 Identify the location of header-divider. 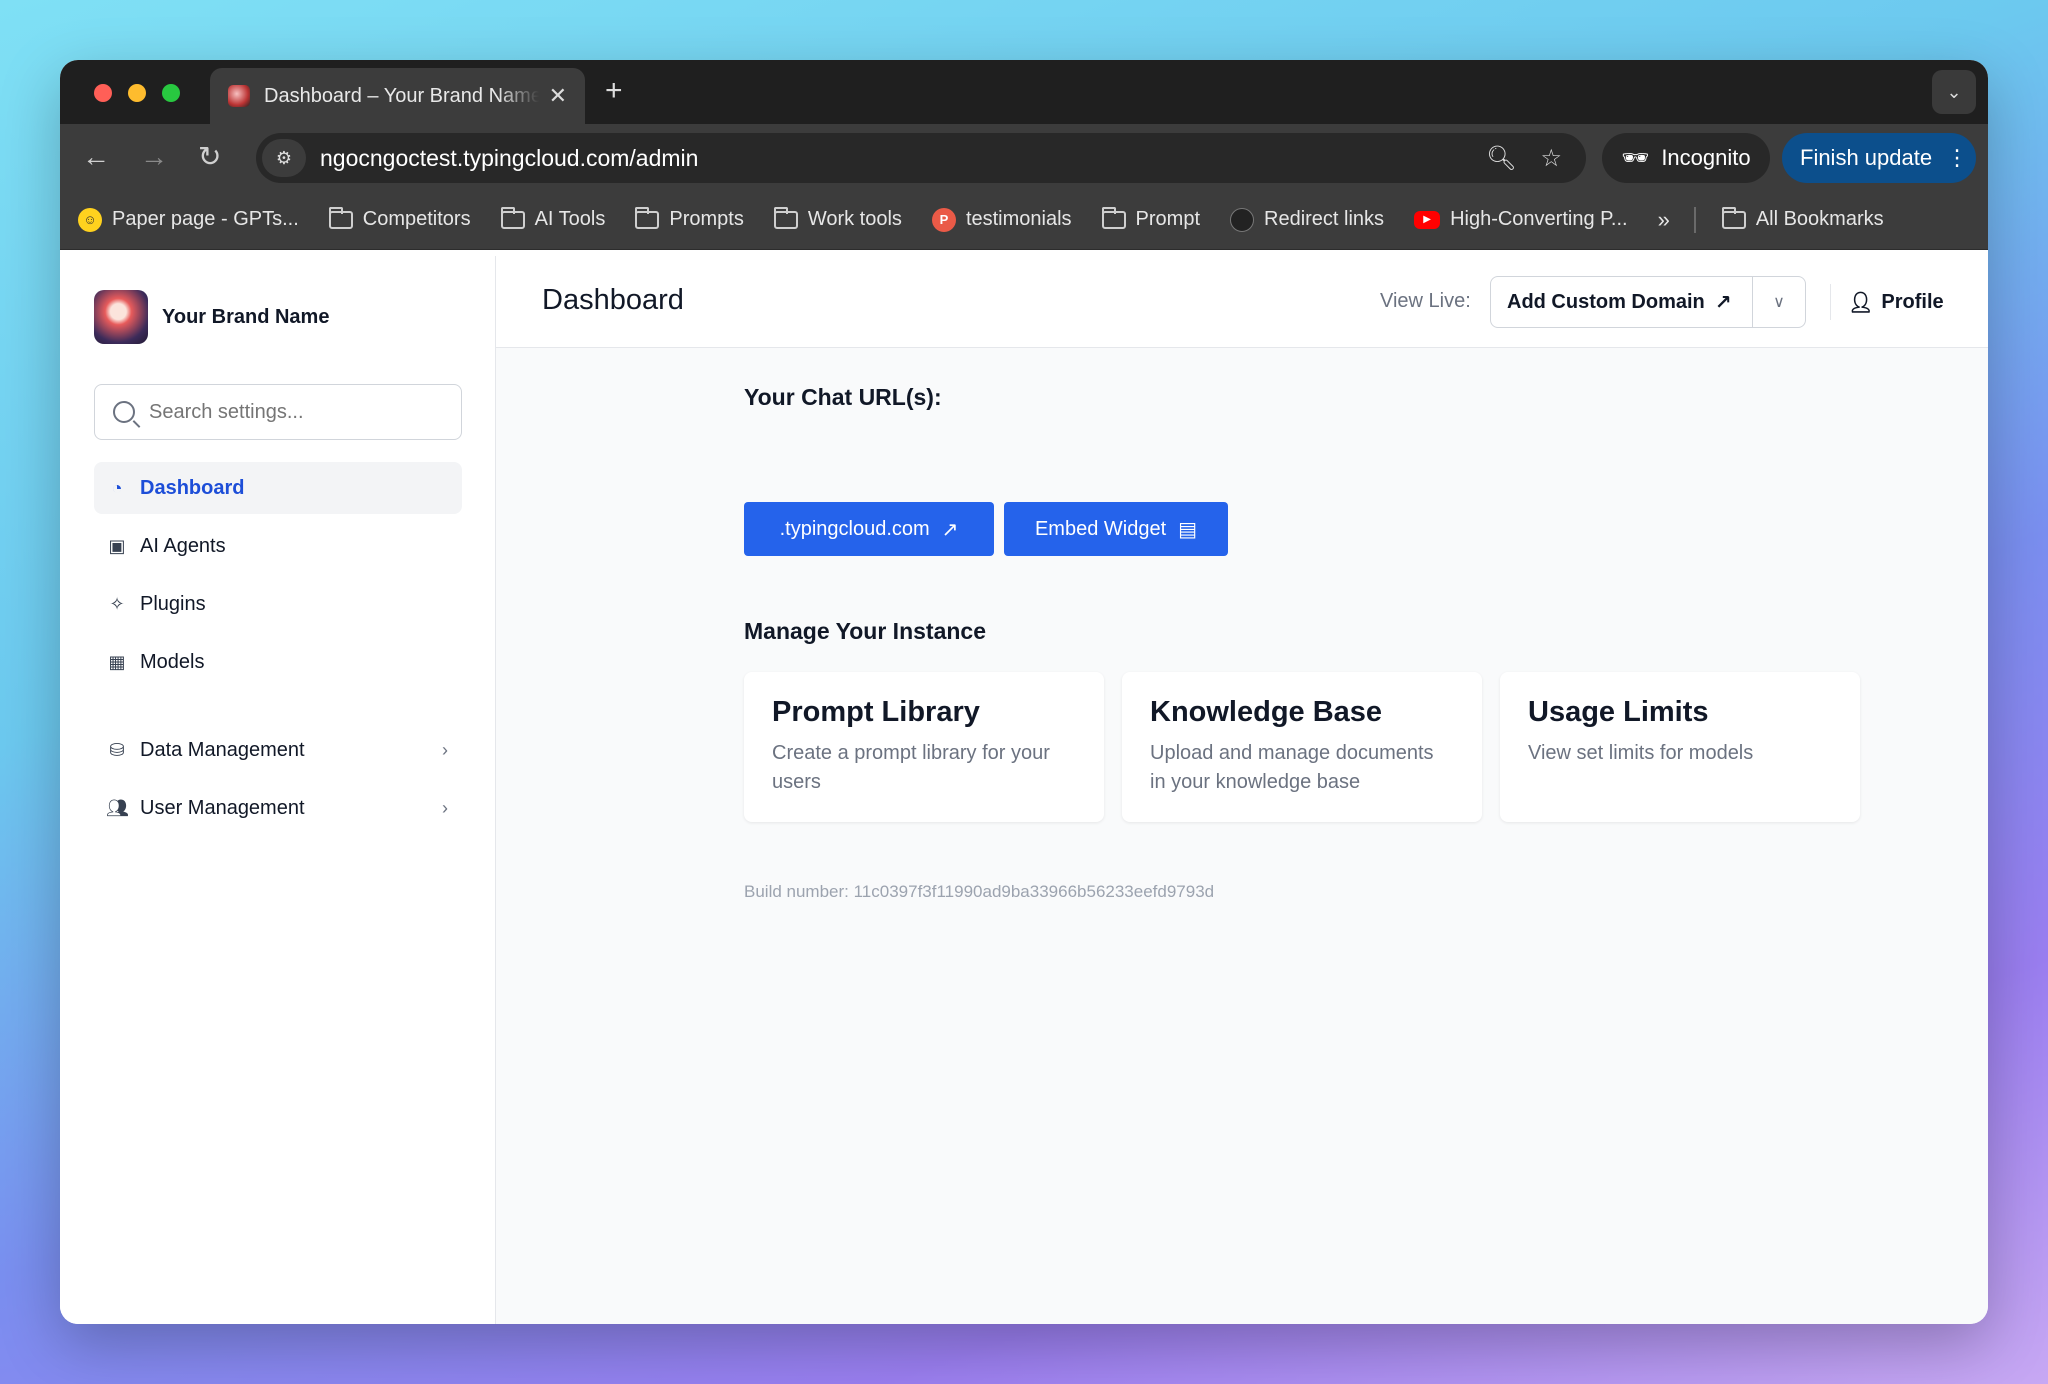
(1830, 302).